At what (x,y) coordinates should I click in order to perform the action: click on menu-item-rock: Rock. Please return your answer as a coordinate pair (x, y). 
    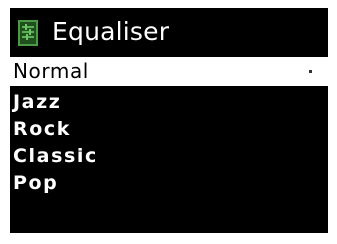
    Looking at the image, I should click on (169, 129).